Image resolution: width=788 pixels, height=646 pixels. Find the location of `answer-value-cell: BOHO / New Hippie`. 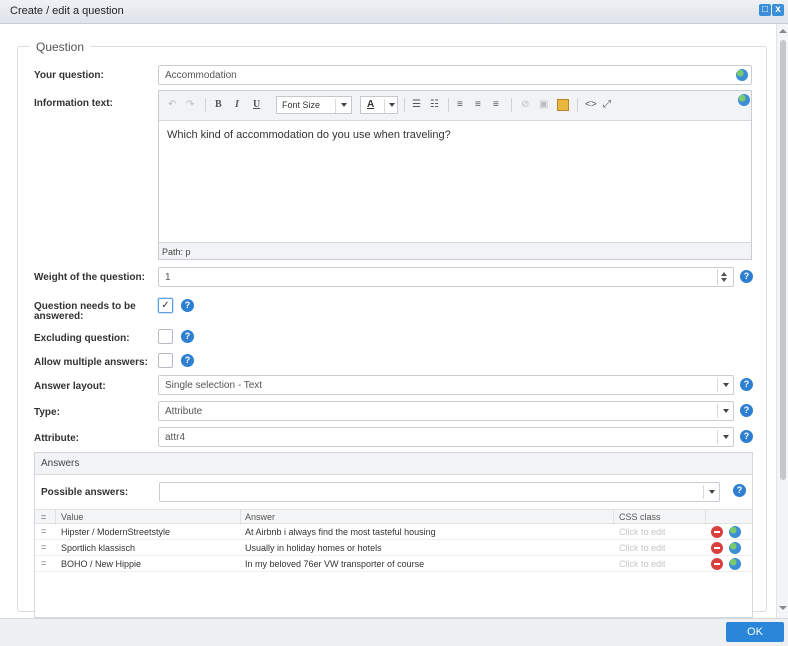

answer-value-cell: BOHO / New Hippie is located at coordinates (101, 564).